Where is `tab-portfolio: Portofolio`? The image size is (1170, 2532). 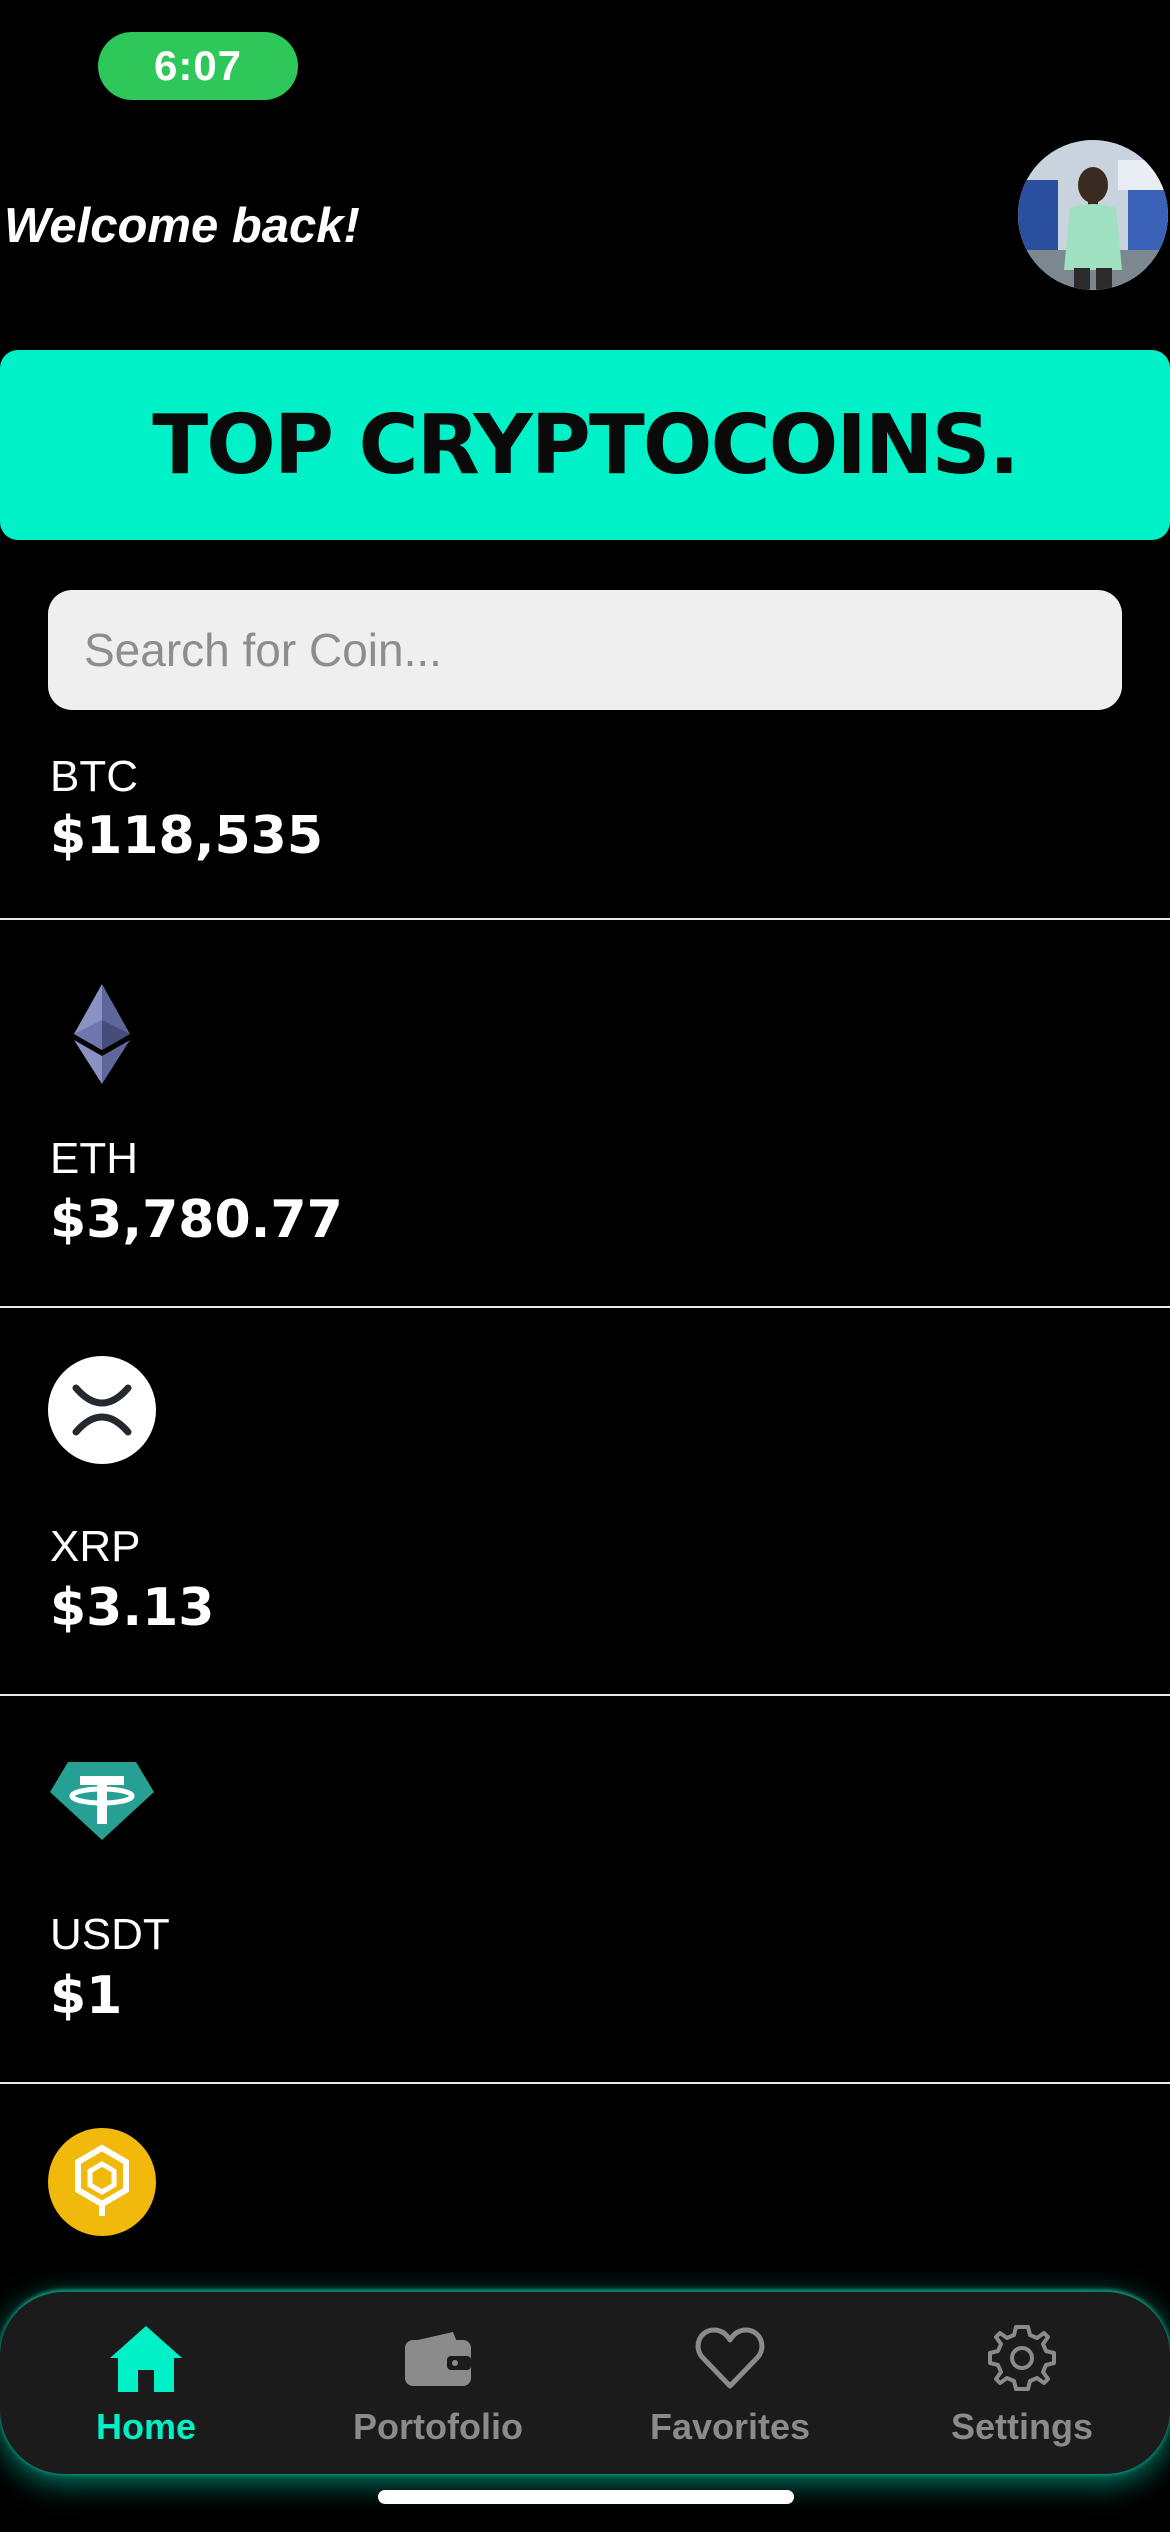 tab-portfolio: Portofolio is located at coordinates (438, 2384).